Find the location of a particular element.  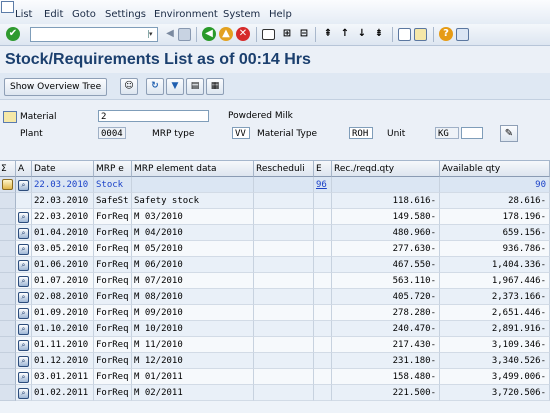

menu-environment: Environment is located at coordinates (186, 14).